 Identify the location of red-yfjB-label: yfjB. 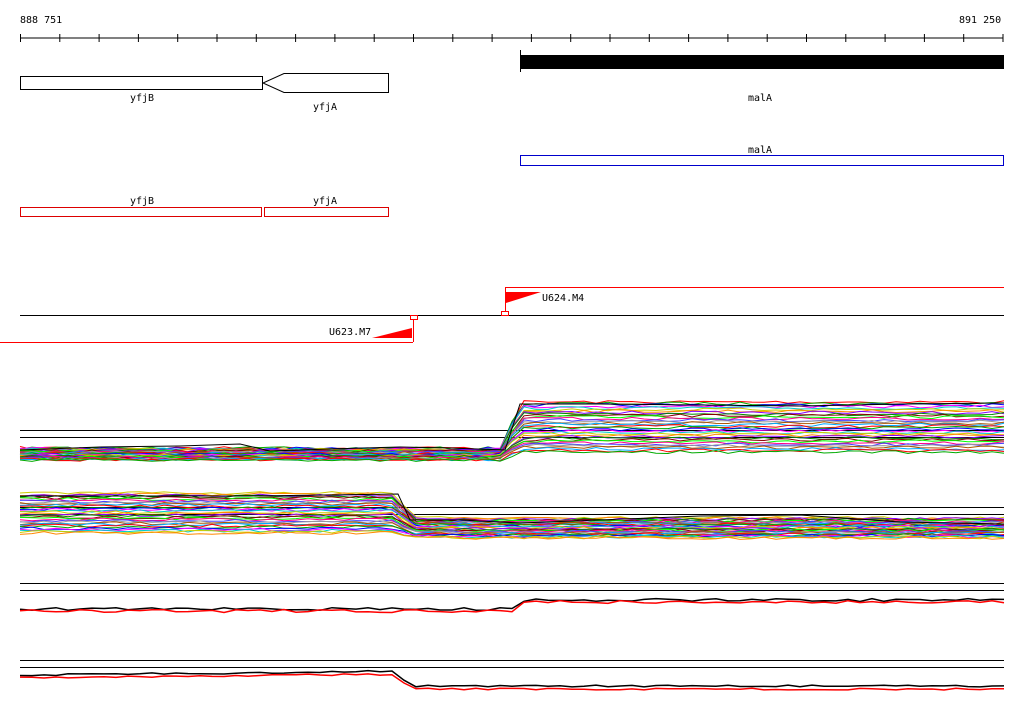
(142, 201).